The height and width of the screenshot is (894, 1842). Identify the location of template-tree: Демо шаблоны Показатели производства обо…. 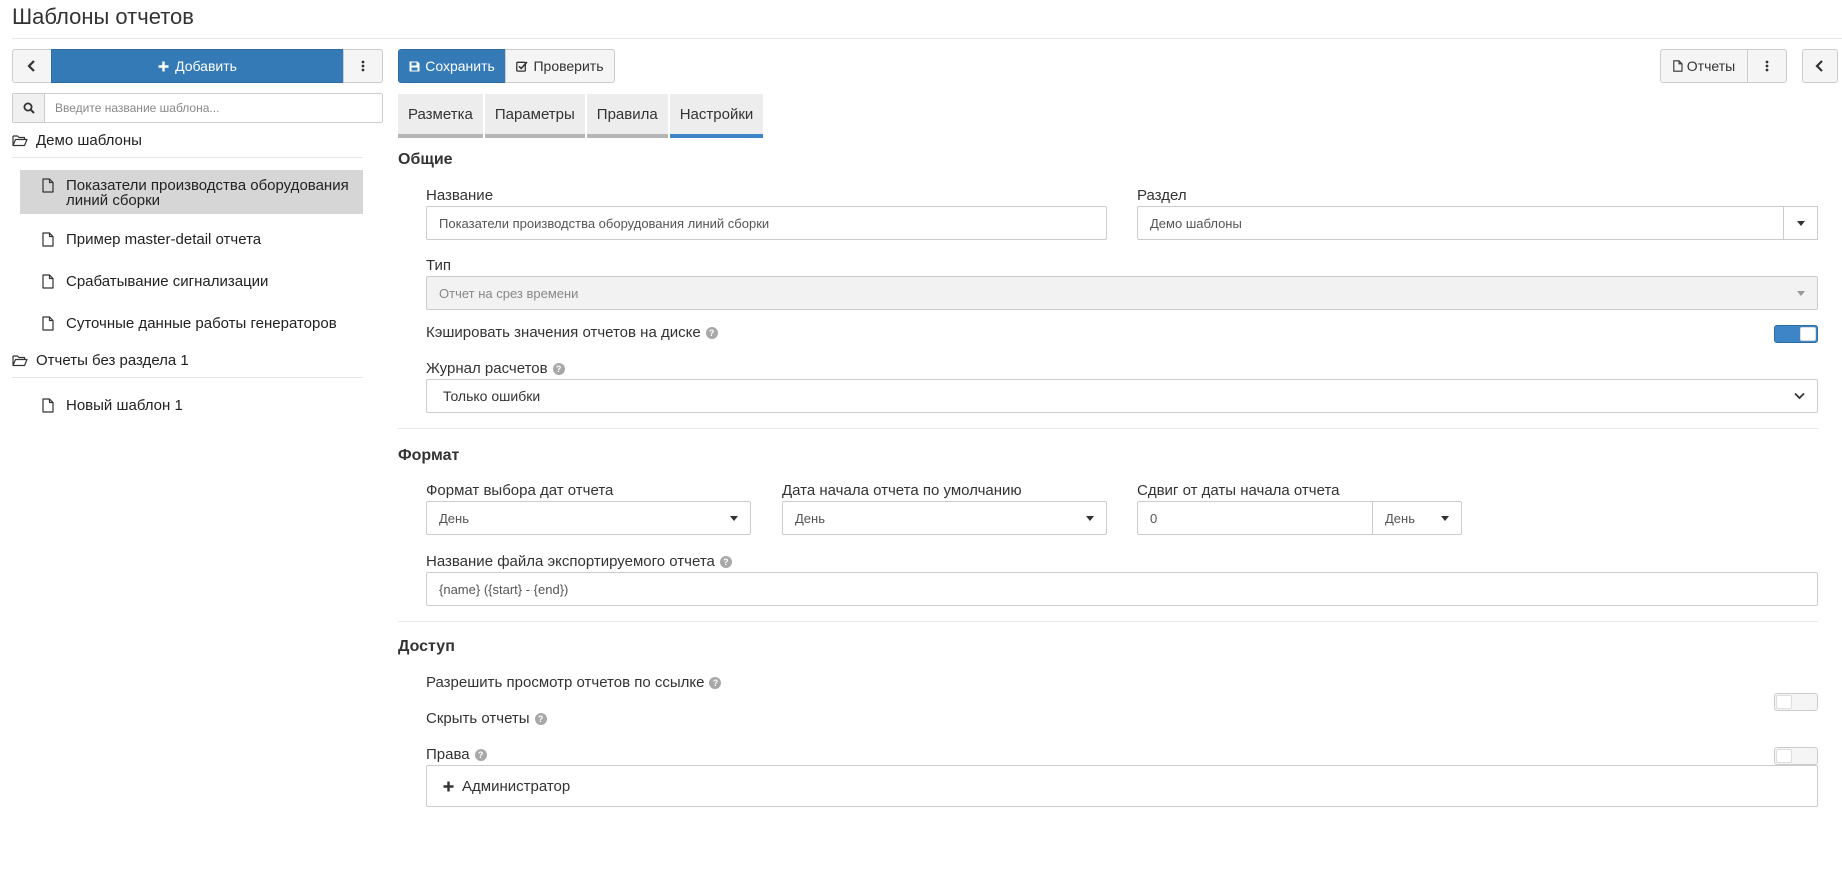
(187, 275).